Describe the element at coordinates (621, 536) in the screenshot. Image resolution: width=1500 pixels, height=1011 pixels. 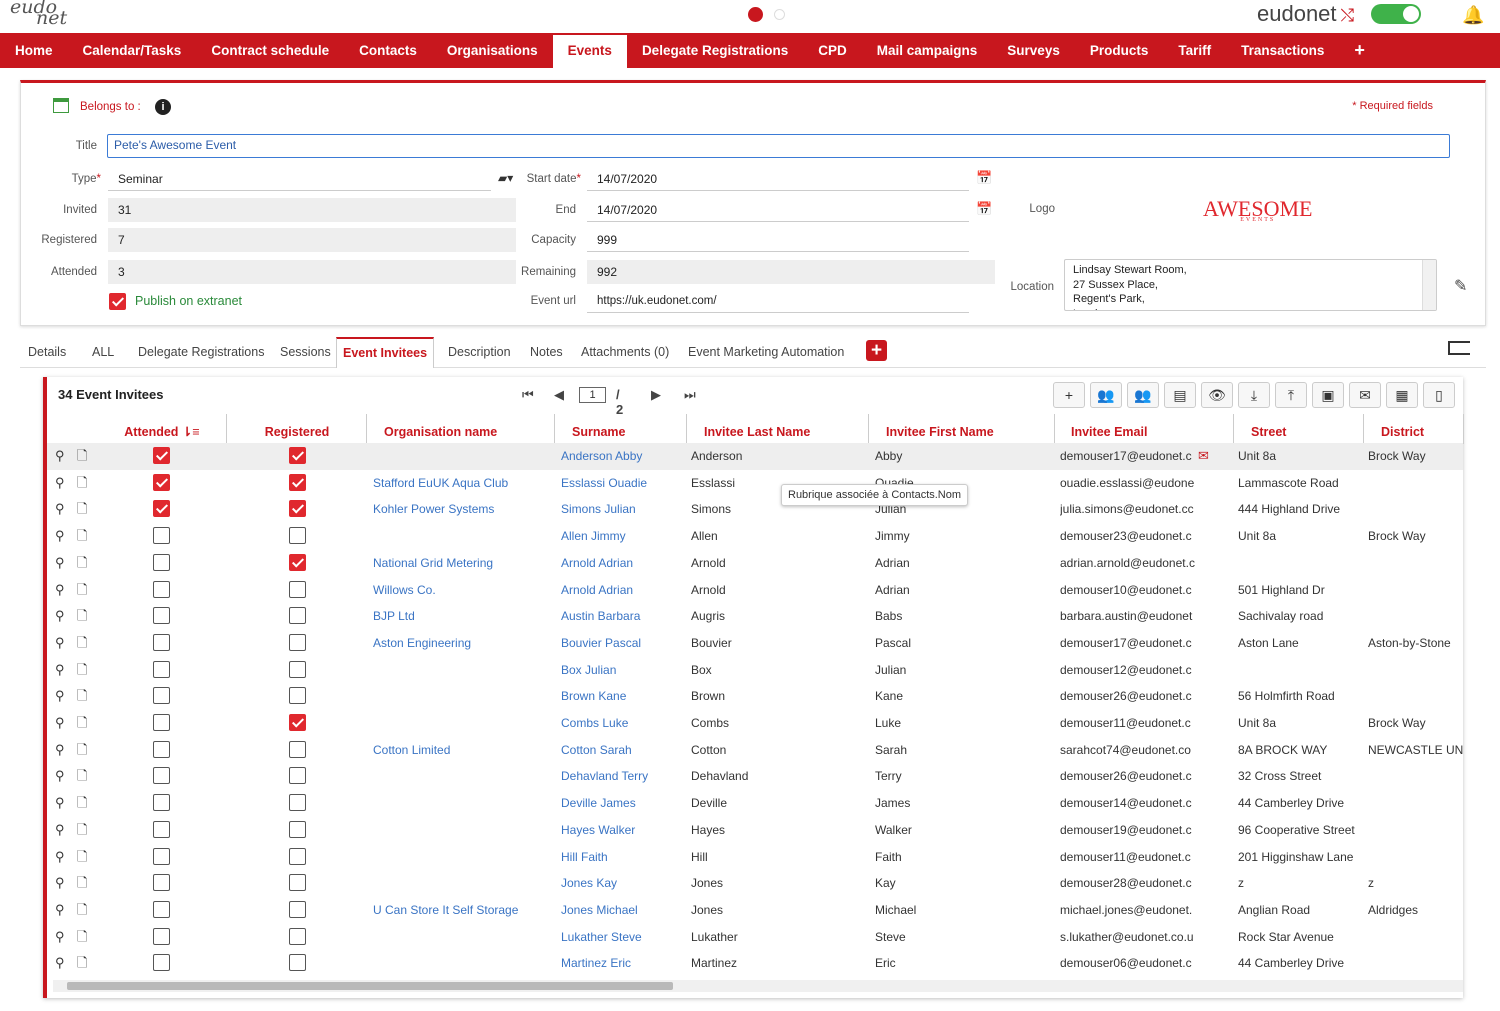
I see `surname-link: Allen Jimmy` at that location.